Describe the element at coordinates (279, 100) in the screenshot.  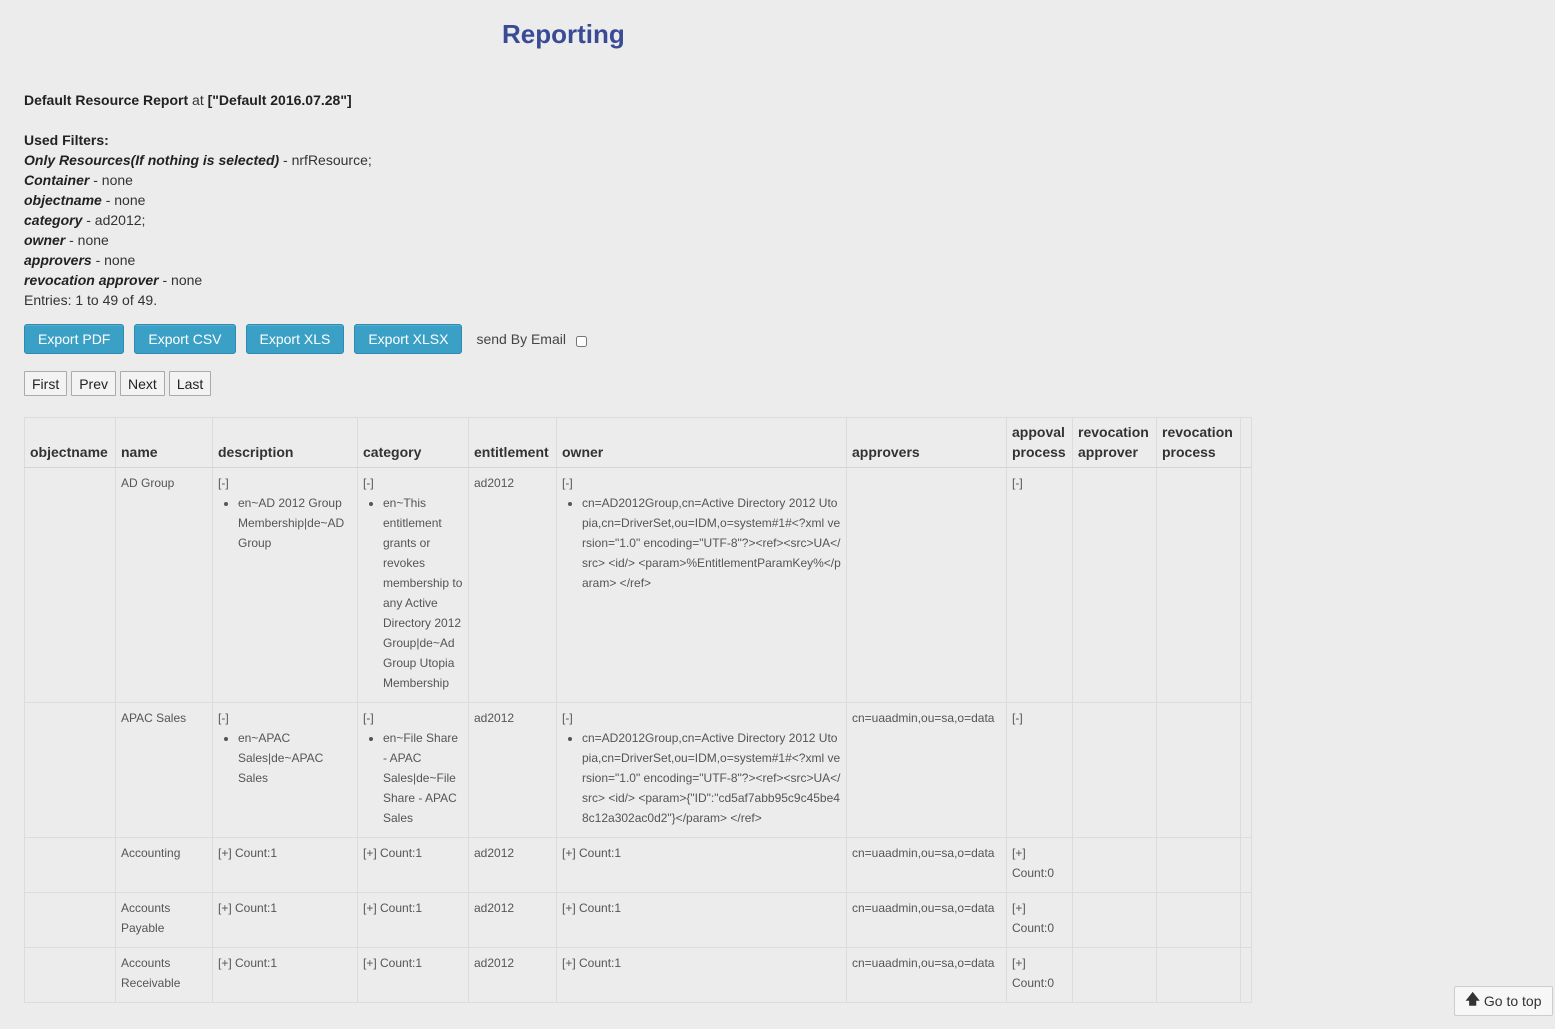
I see `report-at-value: ["Default 2016.07.28"]` at that location.